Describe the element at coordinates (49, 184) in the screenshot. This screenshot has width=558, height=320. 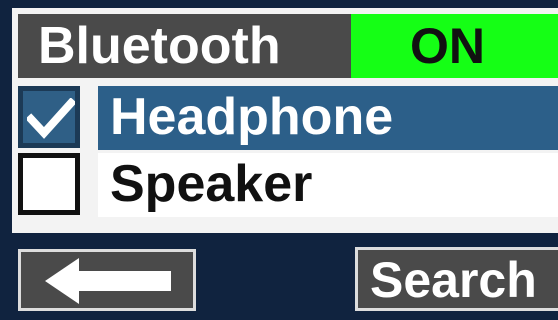
I see `speaker-checkbox` at that location.